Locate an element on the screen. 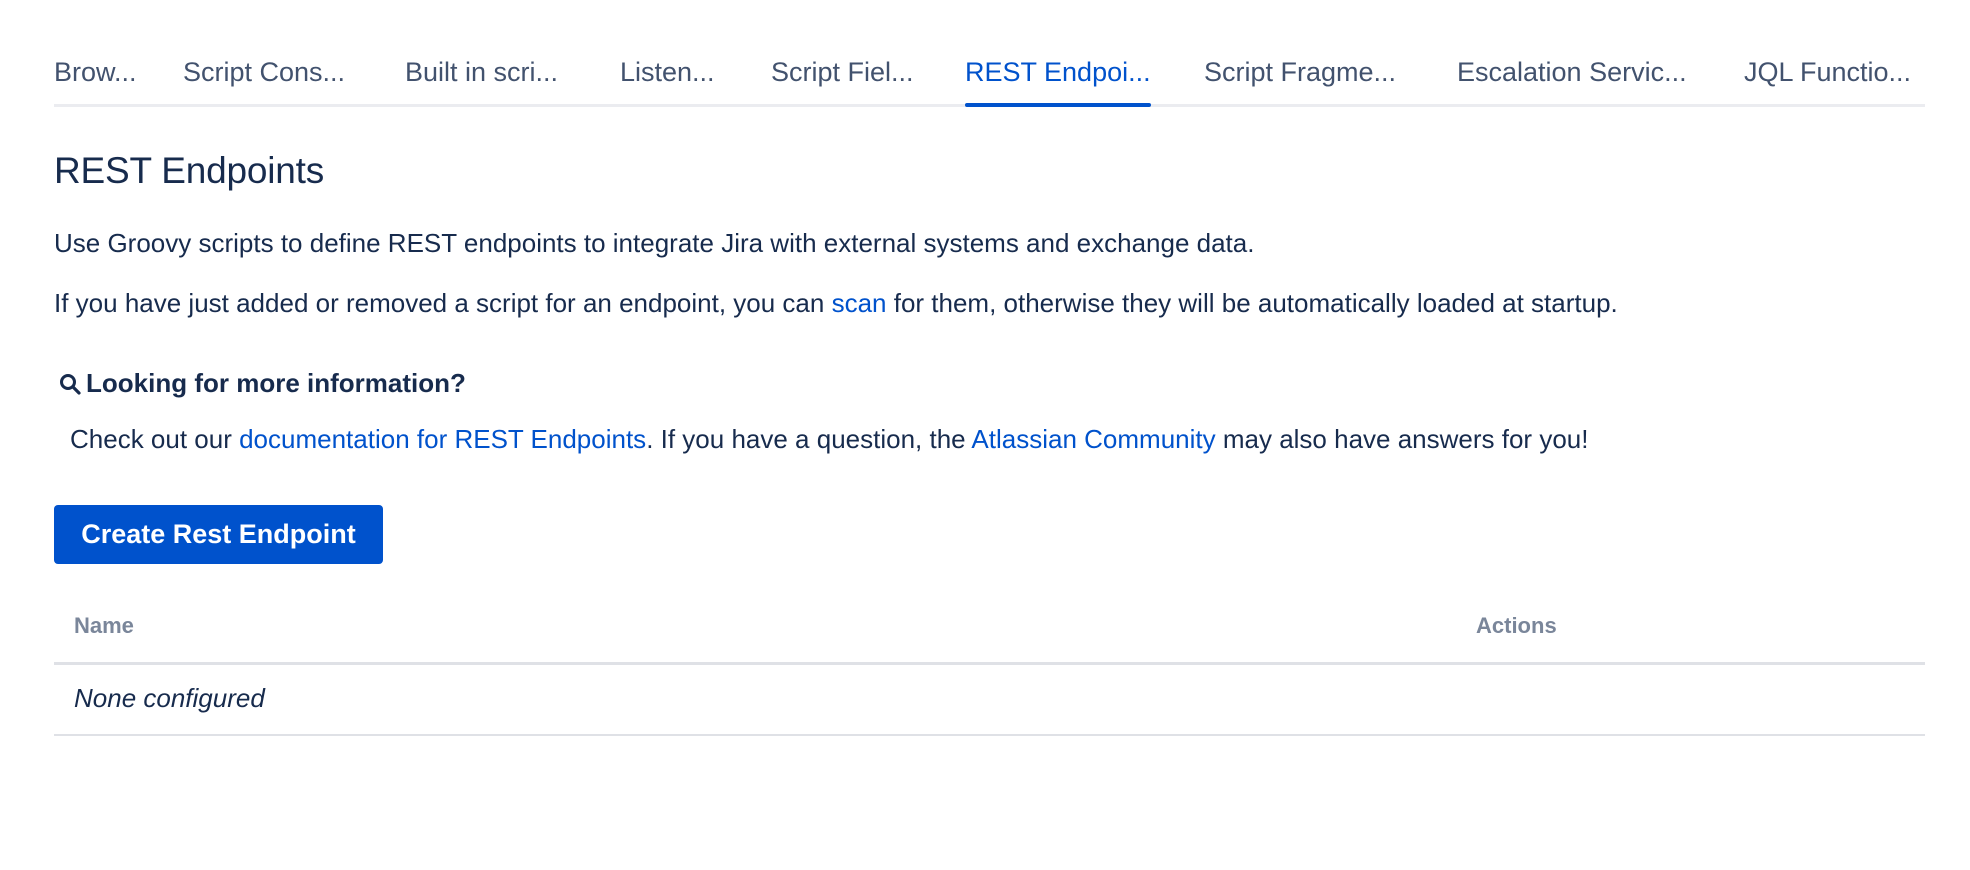  page-title: REST Endpoints is located at coordinates (189, 170).